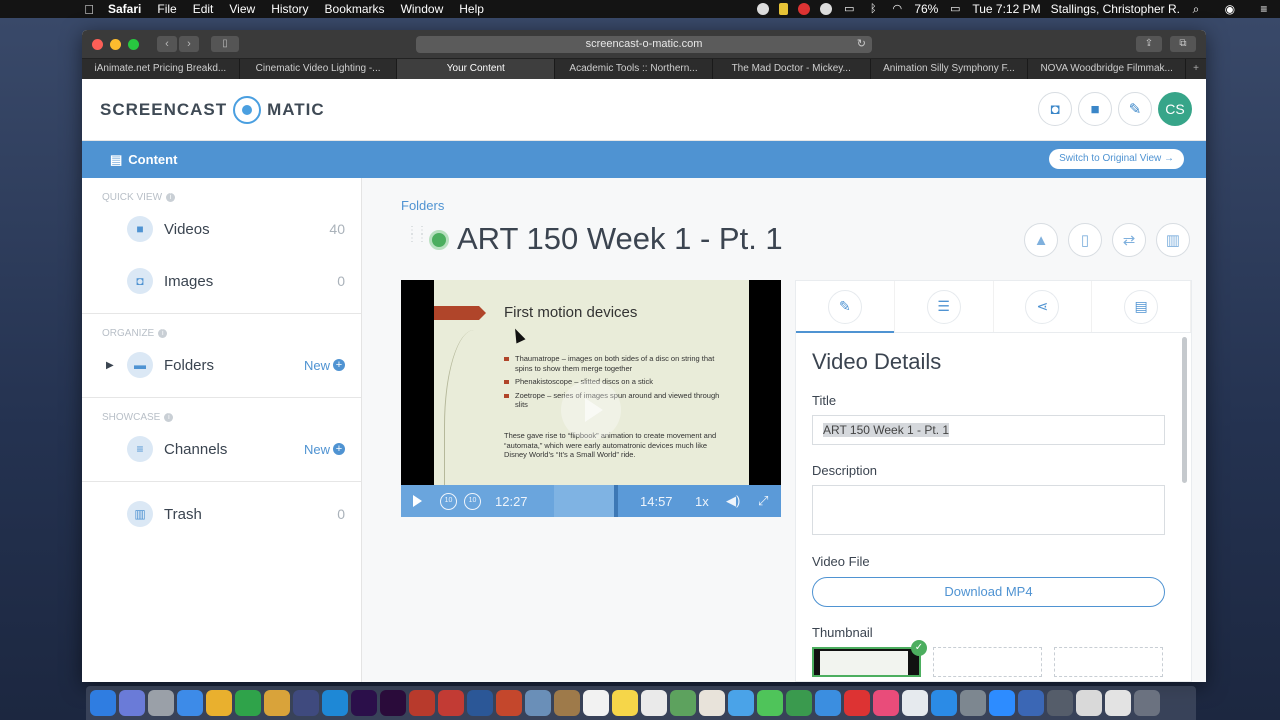 The height and width of the screenshot is (720, 1280). Describe the element at coordinates (741, 703) in the screenshot. I see `messages-icon` at that location.